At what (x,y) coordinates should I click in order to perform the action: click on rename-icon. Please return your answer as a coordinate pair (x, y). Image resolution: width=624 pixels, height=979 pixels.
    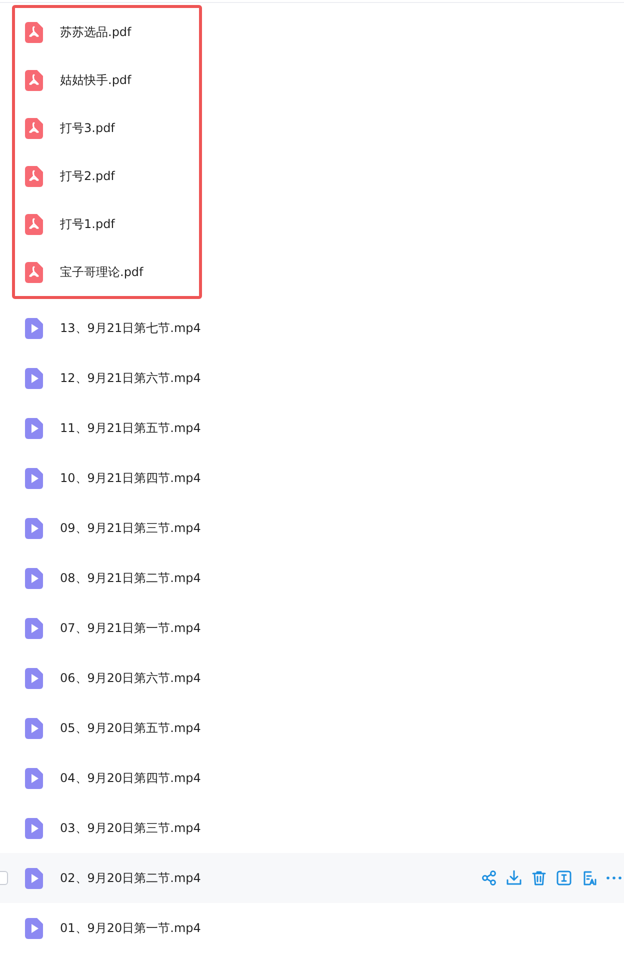
    Looking at the image, I should click on (564, 878).